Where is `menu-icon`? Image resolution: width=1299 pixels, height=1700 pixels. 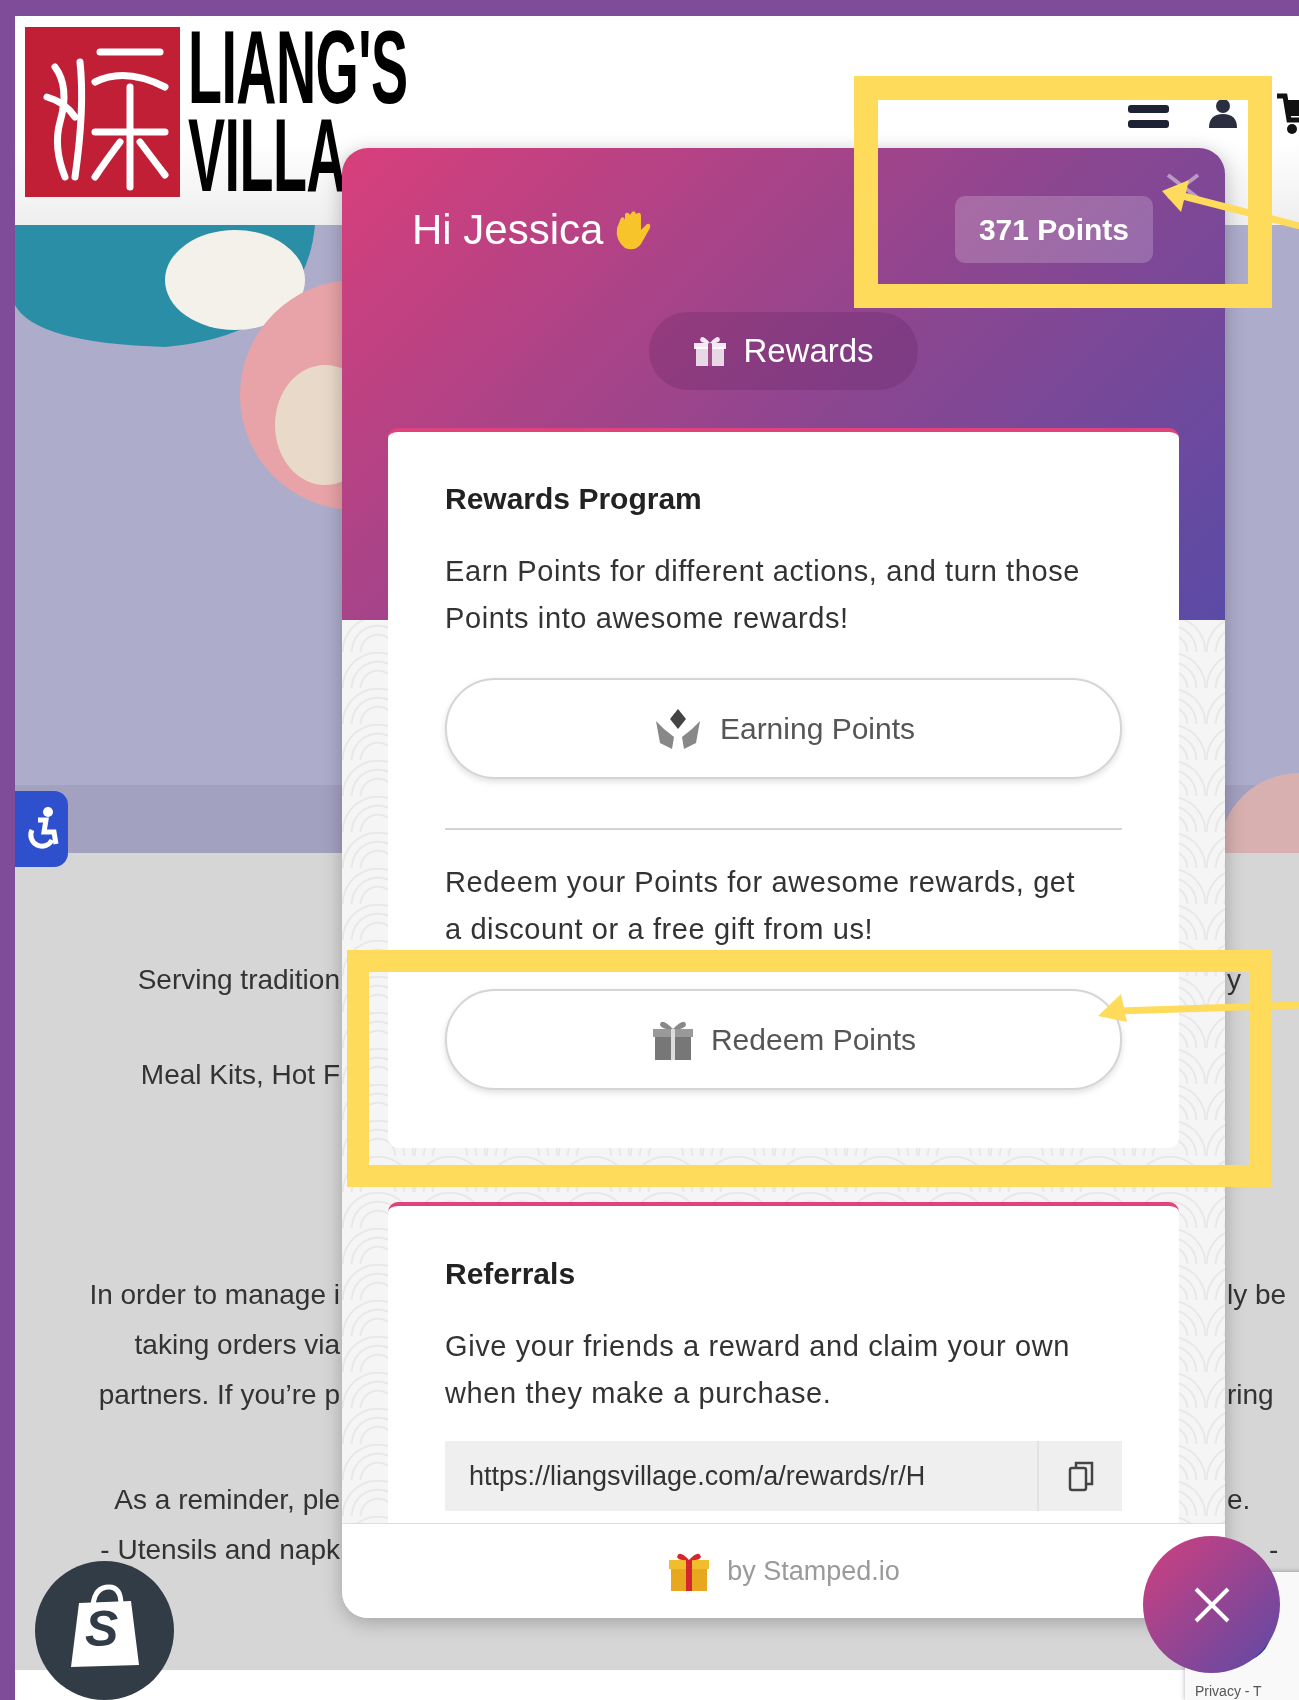
menu-icon is located at coordinates (1148, 116).